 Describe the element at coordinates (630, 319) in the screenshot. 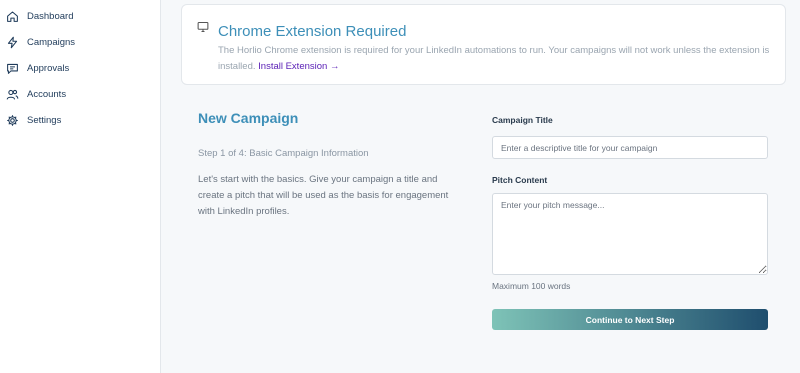

I see `continue-button: Continue to Next Step` at that location.